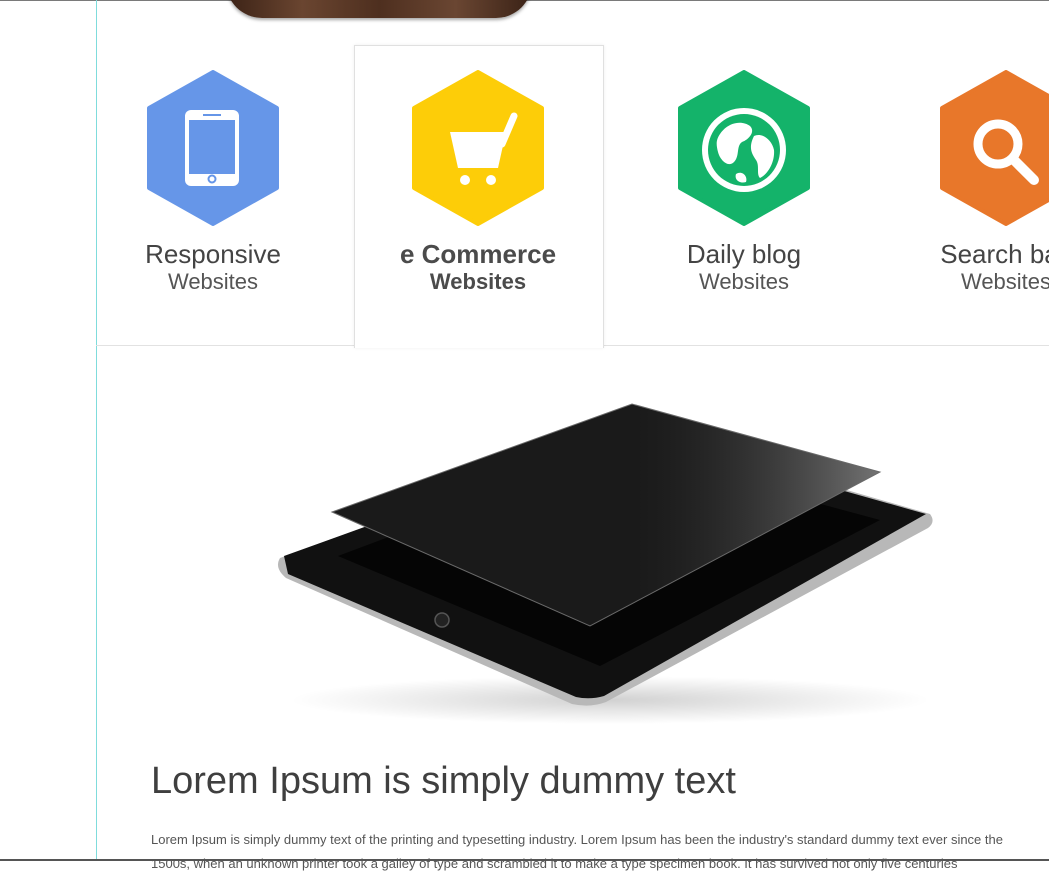 The width and height of the screenshot is (1049, 876). What do you see at coordinates (213, 148) in the screenshot?
I see `tablet-icon` at bounding box center [213, 148].